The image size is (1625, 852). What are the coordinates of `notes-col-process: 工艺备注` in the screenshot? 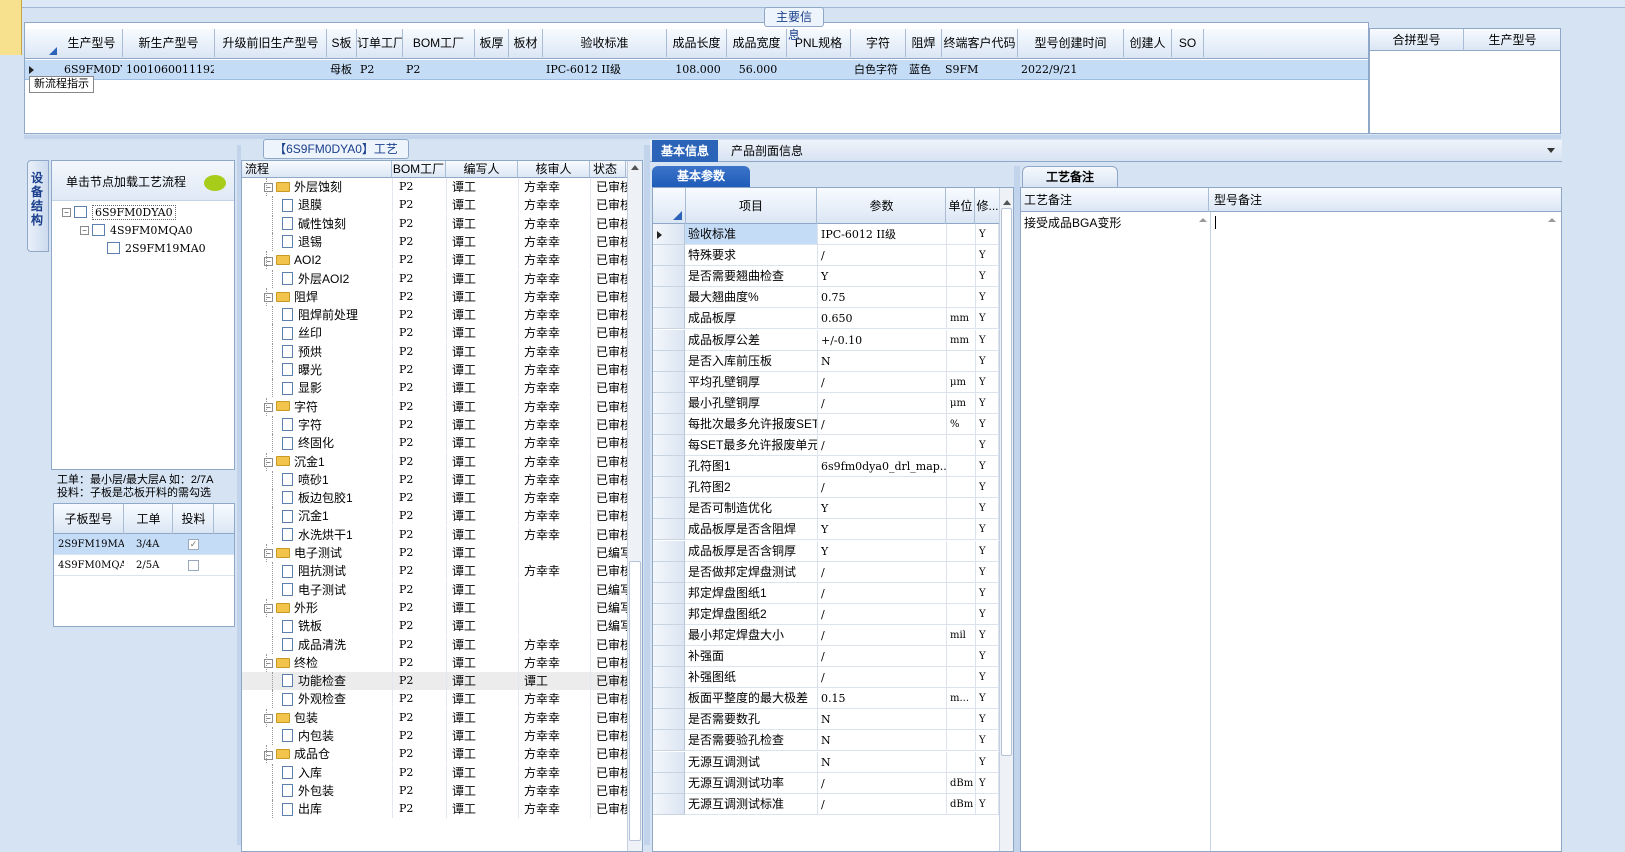 It's located at (1116, 200).